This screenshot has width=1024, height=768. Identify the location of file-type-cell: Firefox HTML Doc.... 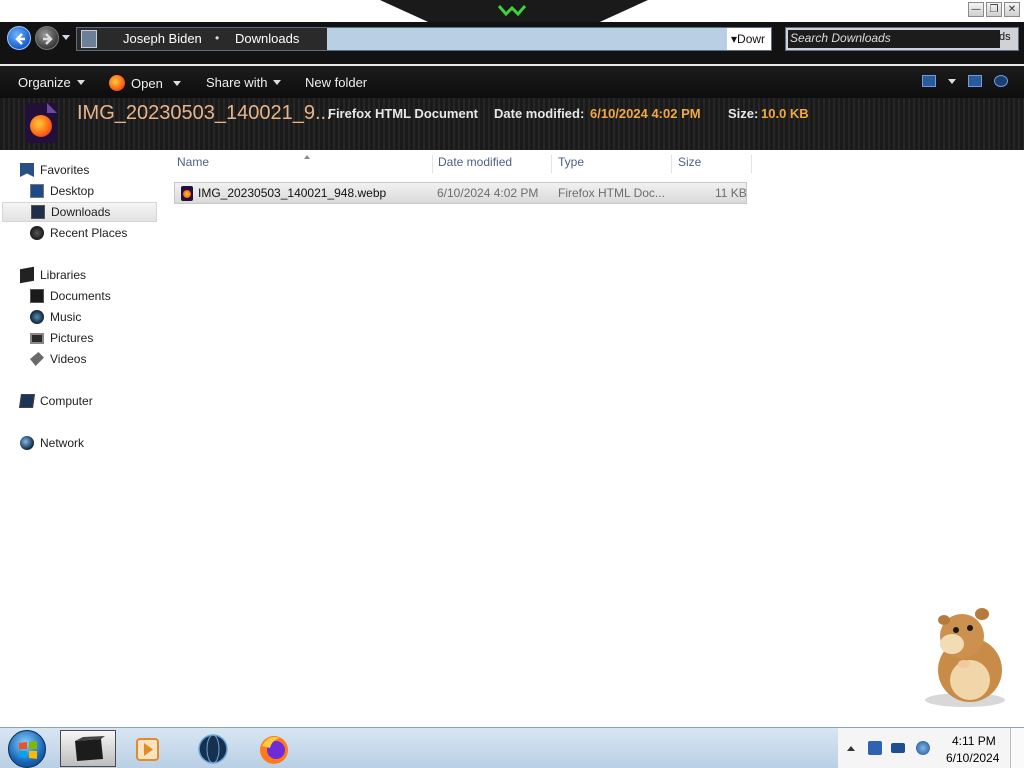
(611, 193).